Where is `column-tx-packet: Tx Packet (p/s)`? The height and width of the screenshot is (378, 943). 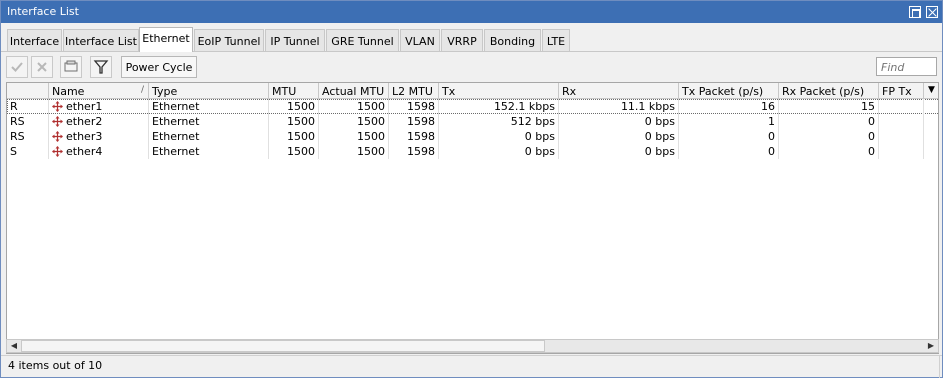
column-tx-packet: Tx Packet (p/s) is located at coordinates (729, 91).